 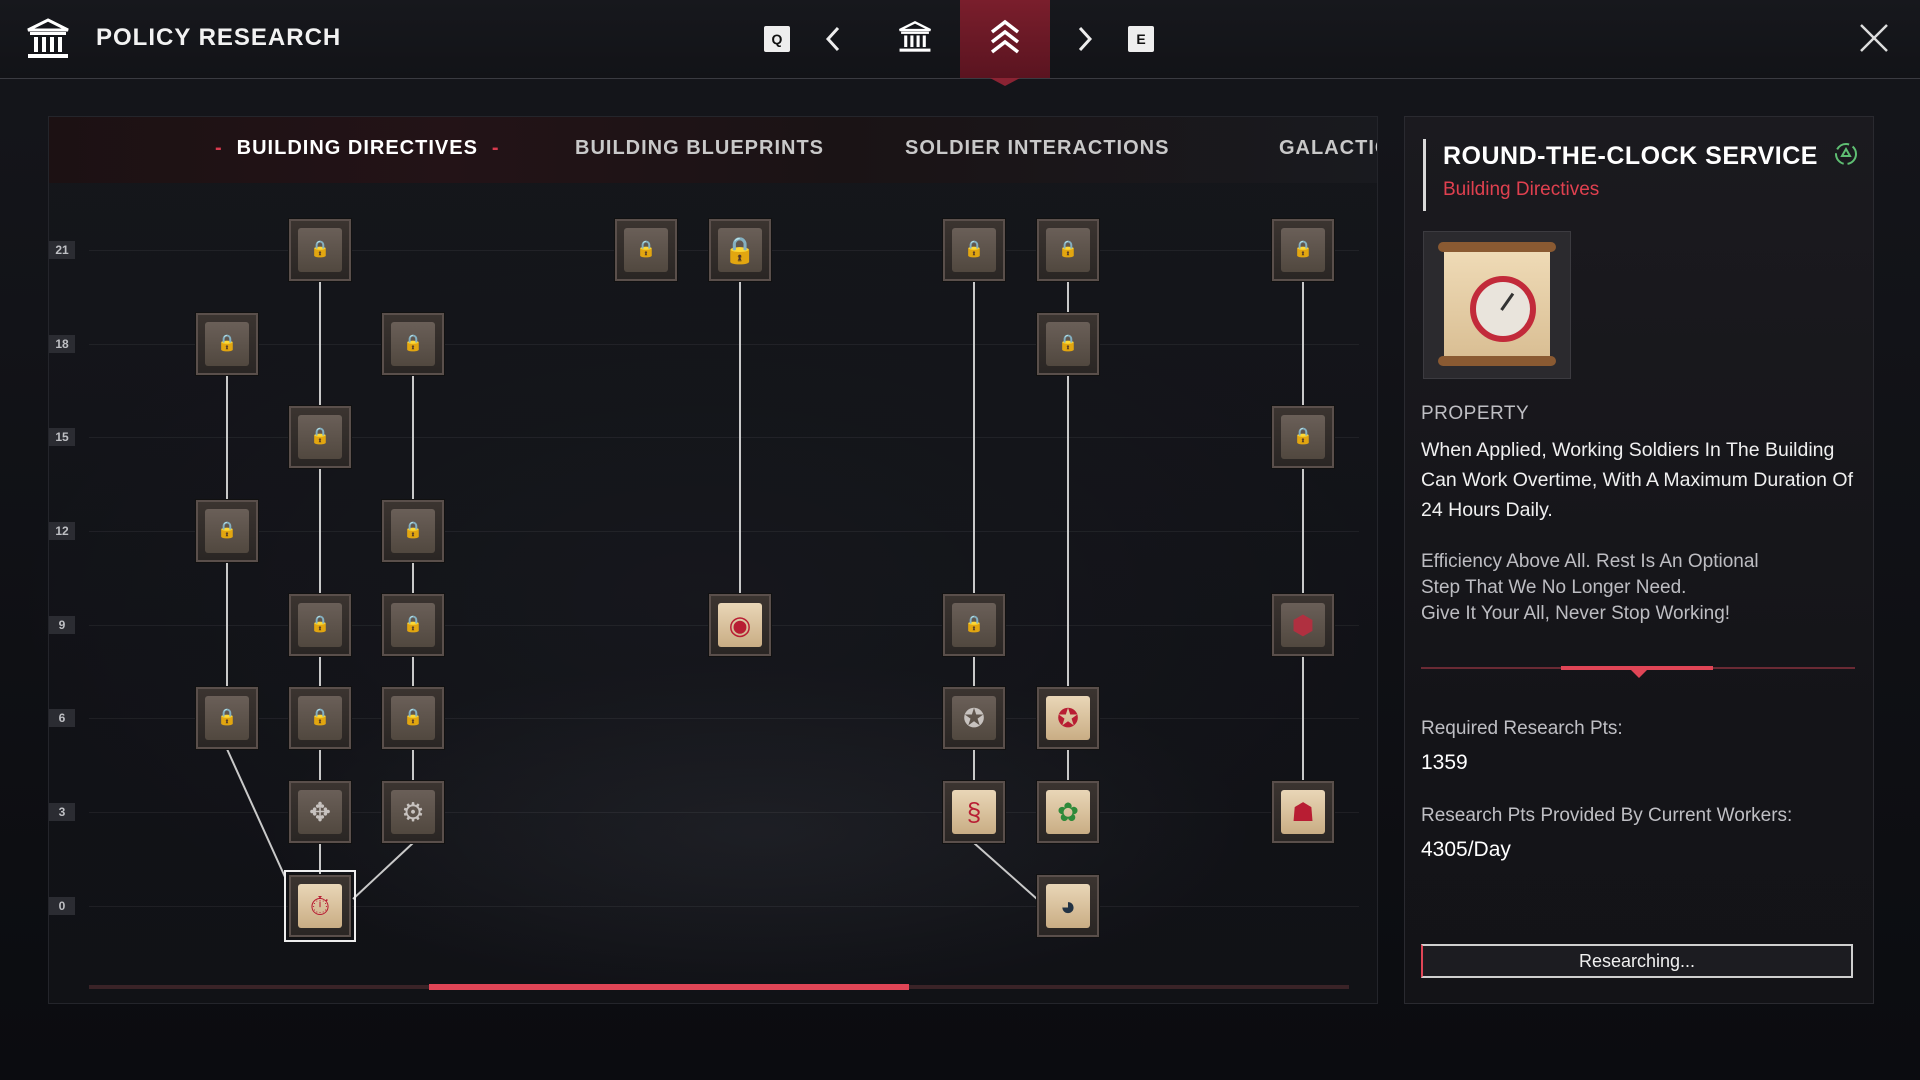 I want to click on horizontal-scrollbar-thumb, so click(x=669, y=987).